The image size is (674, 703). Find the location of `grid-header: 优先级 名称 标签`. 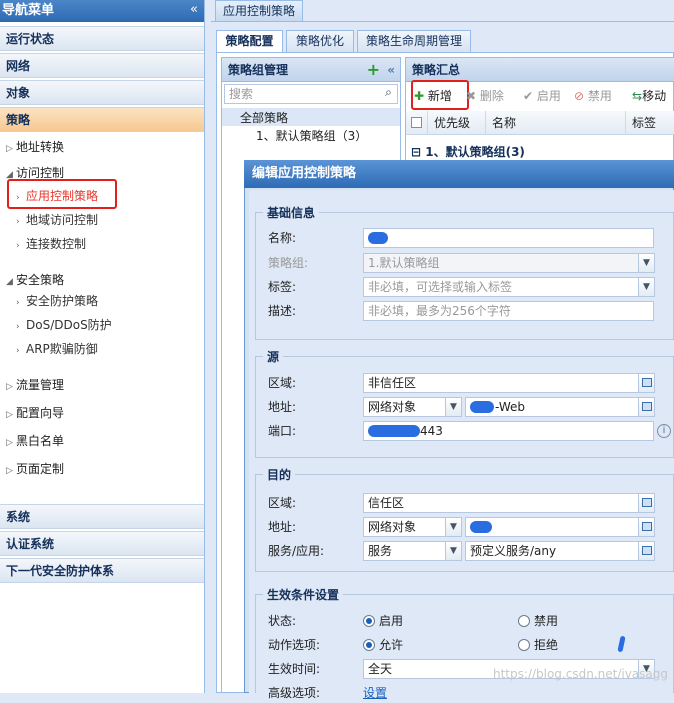

grid-header: 优先级 名称 标签 is located at coordinates (540, 123).